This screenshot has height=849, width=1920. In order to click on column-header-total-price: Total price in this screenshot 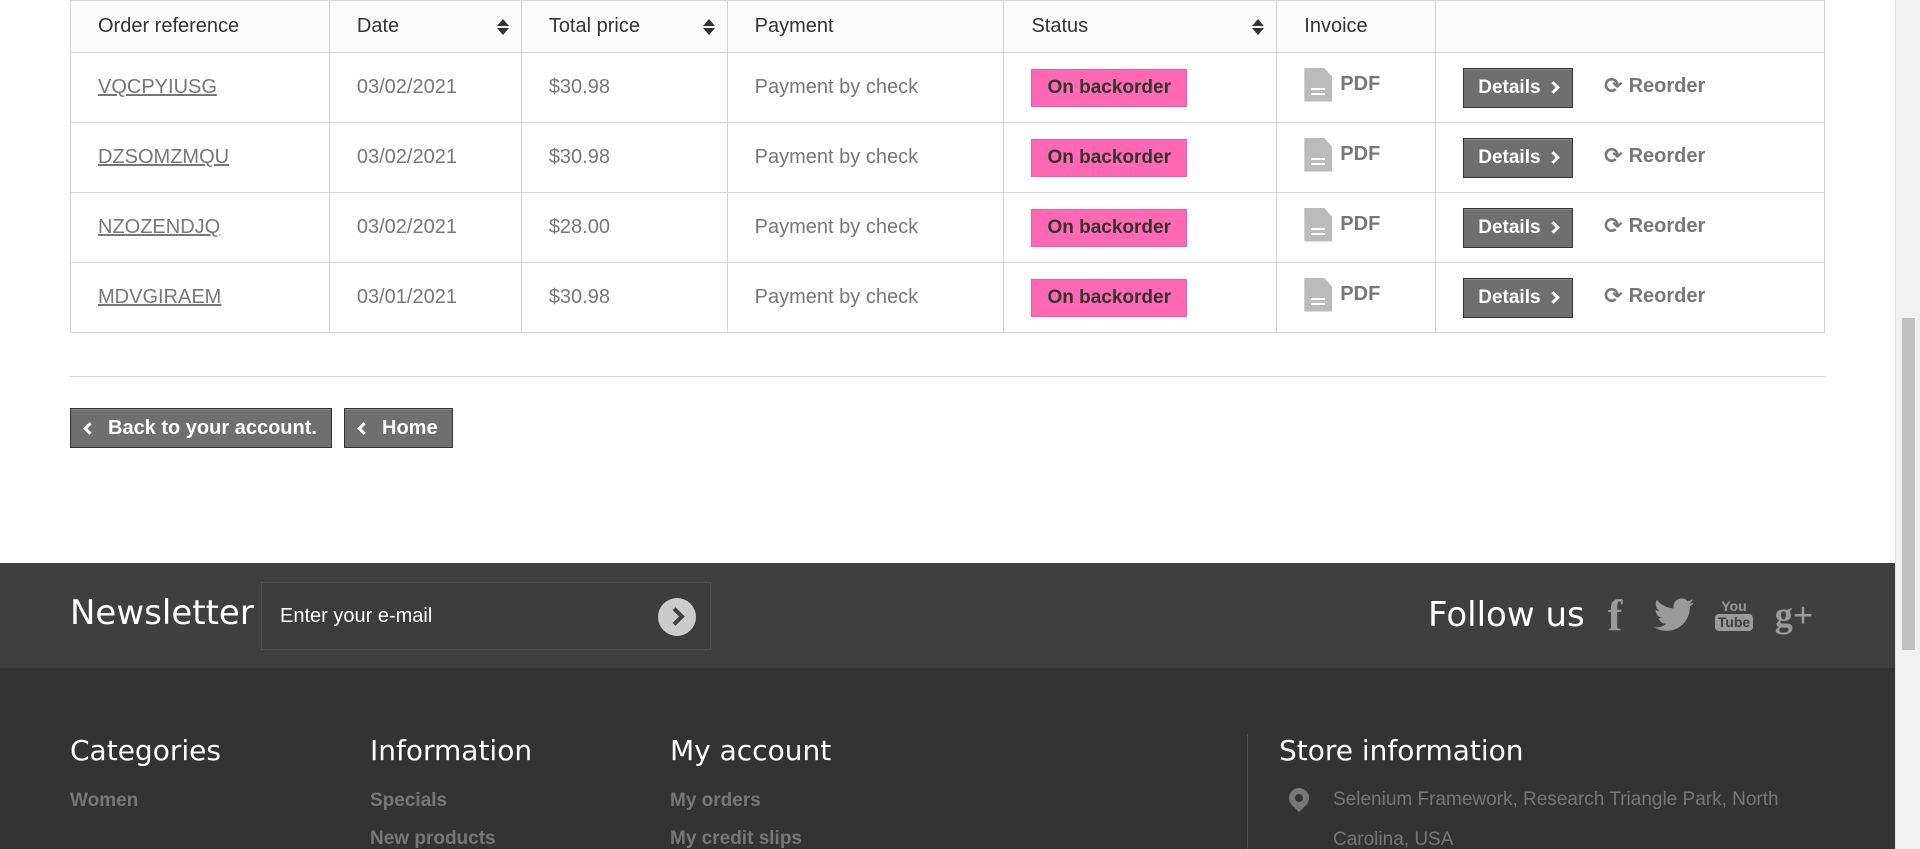, I will do `click(624, 26)`.